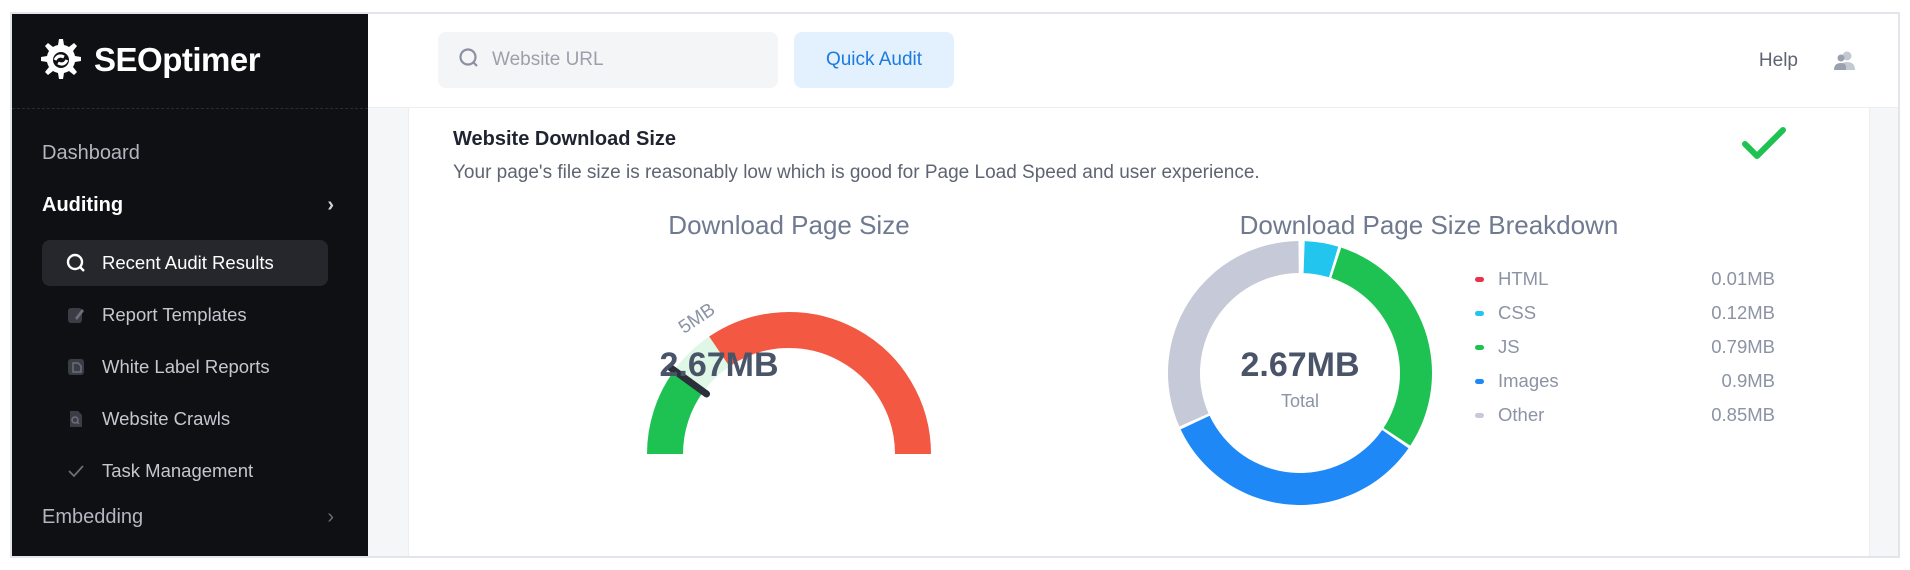  I want to click on donut-segment-images, so click(1294, 460).